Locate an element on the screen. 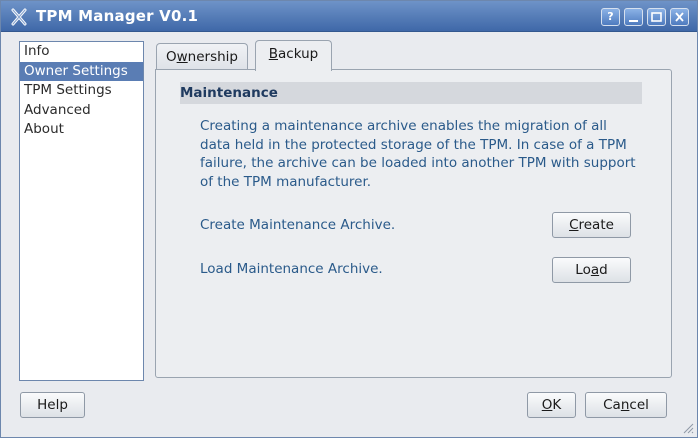 Image resolution: width=698 pixels, height=438 pixels. close-button is located at coordinates (679, 17).